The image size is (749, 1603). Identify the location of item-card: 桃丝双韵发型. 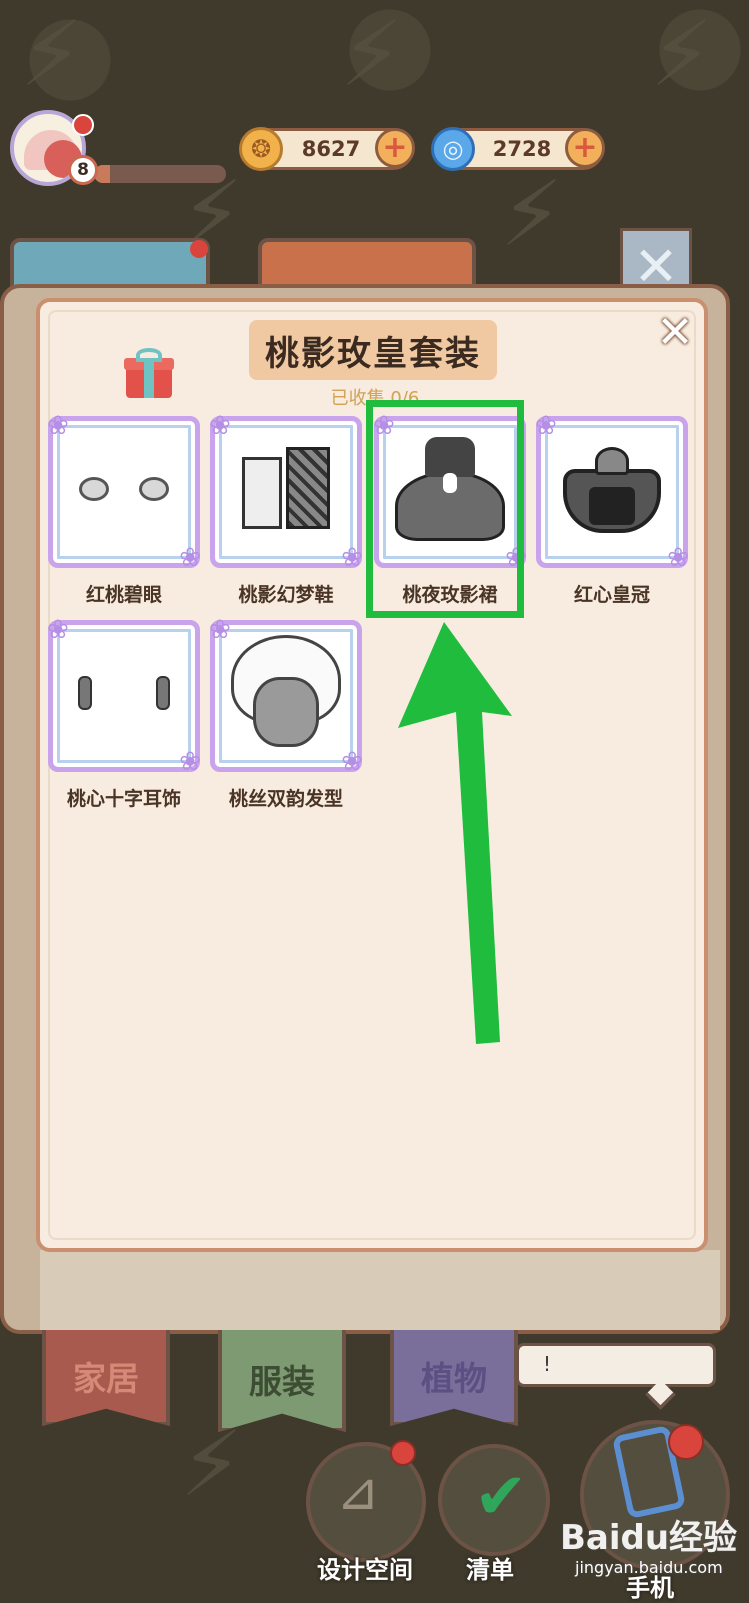
(286, 713).